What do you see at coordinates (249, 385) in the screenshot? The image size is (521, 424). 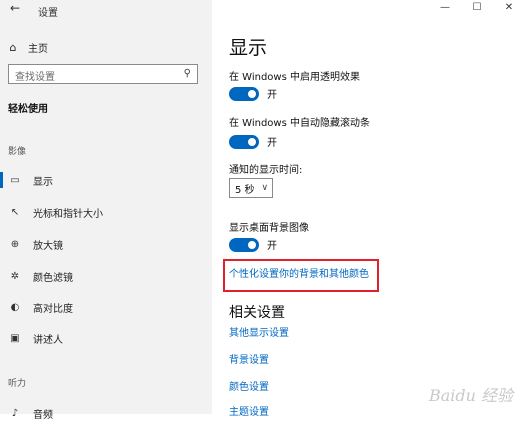 I see `related-link-color: 颜色设置` at bounding box center [249, 385].